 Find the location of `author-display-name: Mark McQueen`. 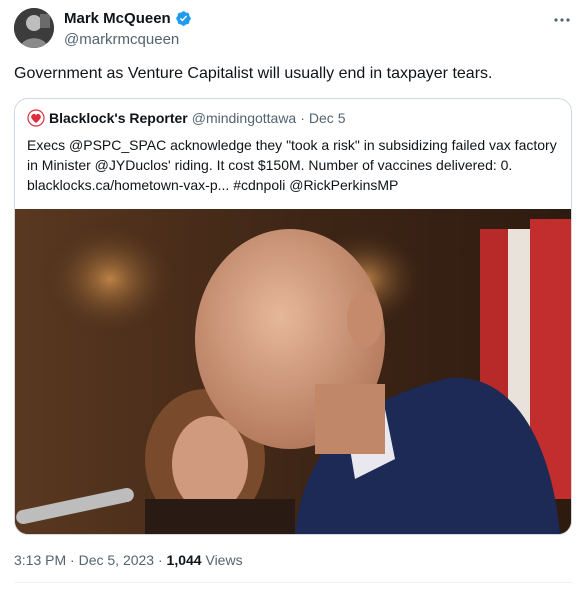

author-display-name: Mark McQueen is located at coordinates (117, 18).